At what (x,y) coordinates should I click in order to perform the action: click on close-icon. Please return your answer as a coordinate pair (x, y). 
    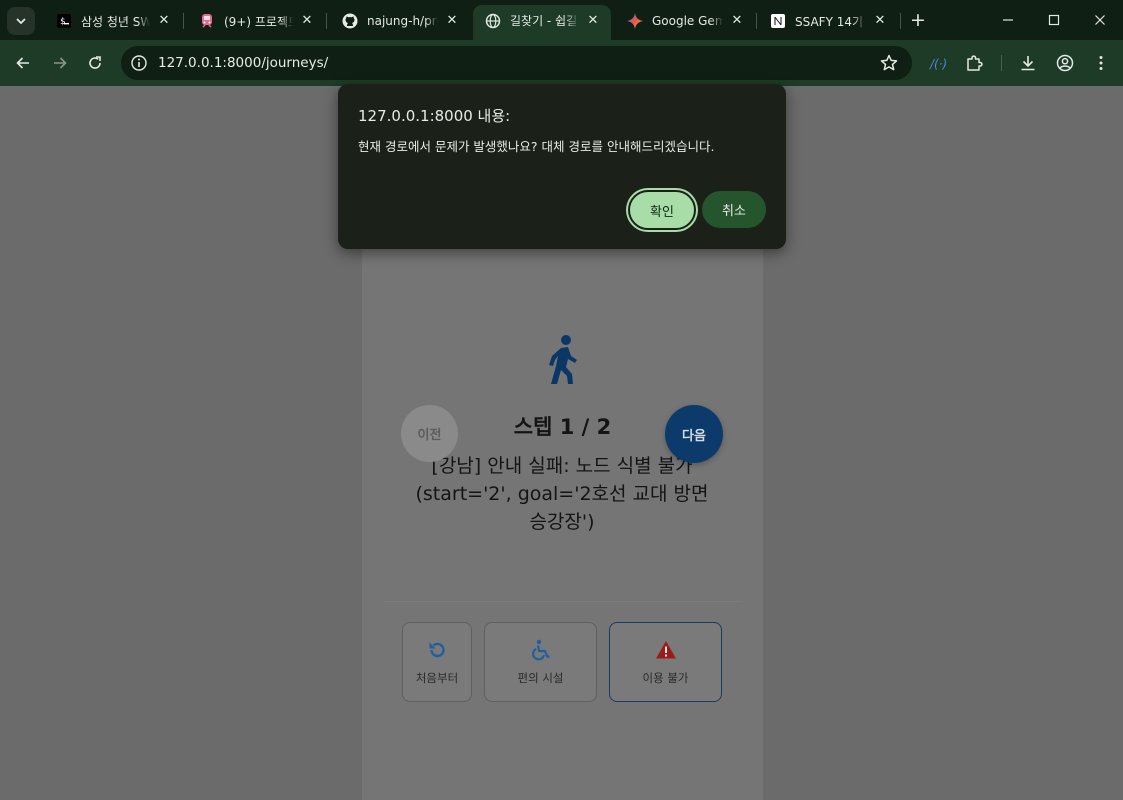
    Looking at the image, I should click on (1100, 20).